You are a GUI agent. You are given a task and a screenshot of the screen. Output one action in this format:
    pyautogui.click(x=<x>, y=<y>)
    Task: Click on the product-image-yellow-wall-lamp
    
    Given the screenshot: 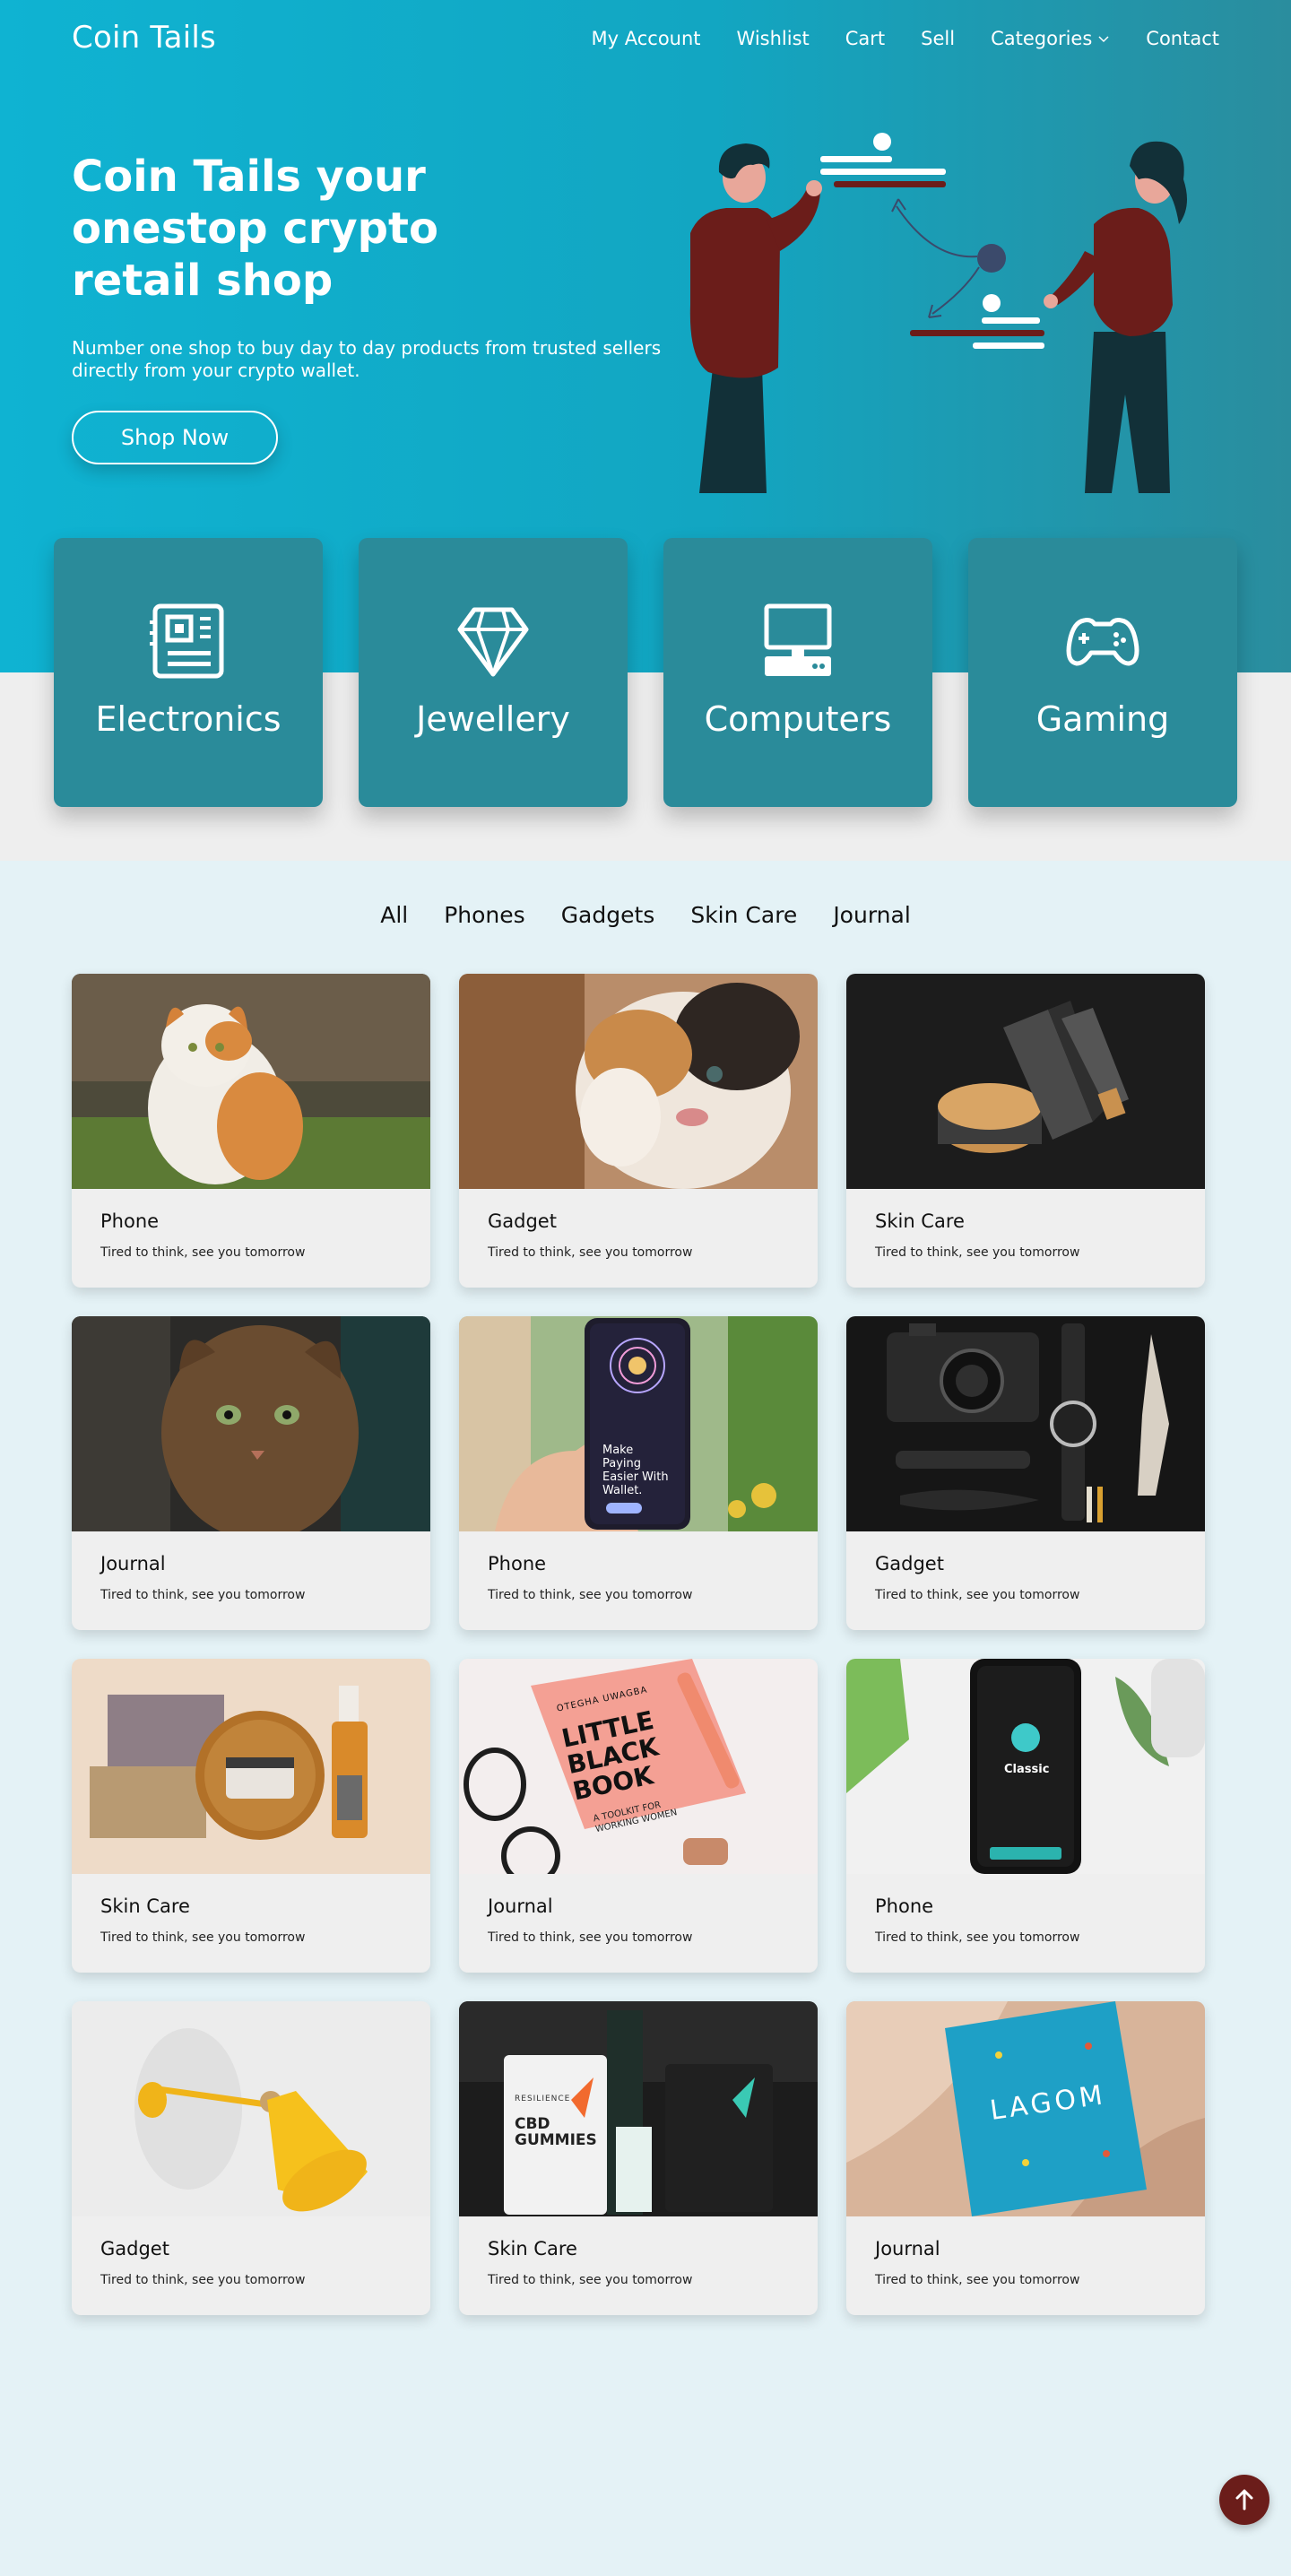 What is the action you would take?
    pyautogui.click(x=251, y=2108)
    